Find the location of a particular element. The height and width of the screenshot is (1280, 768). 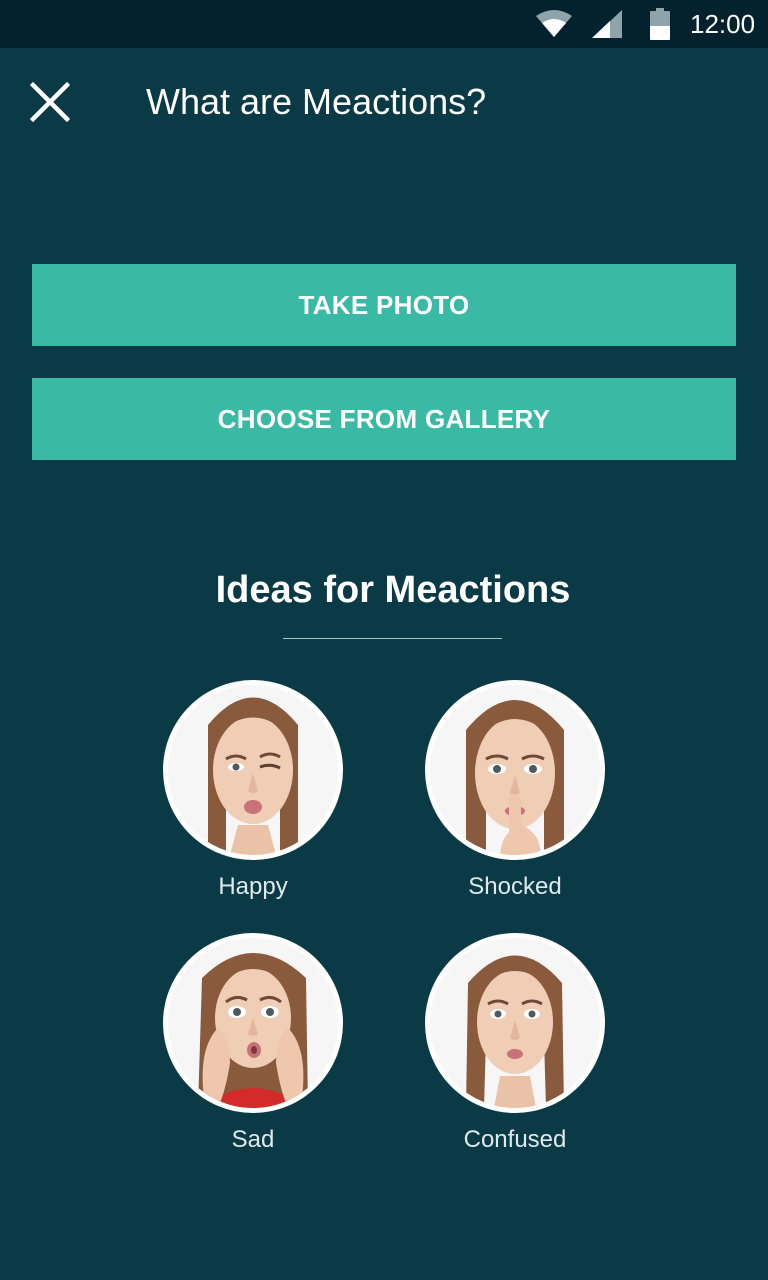

section-divider is located at coordinates (392, 638).